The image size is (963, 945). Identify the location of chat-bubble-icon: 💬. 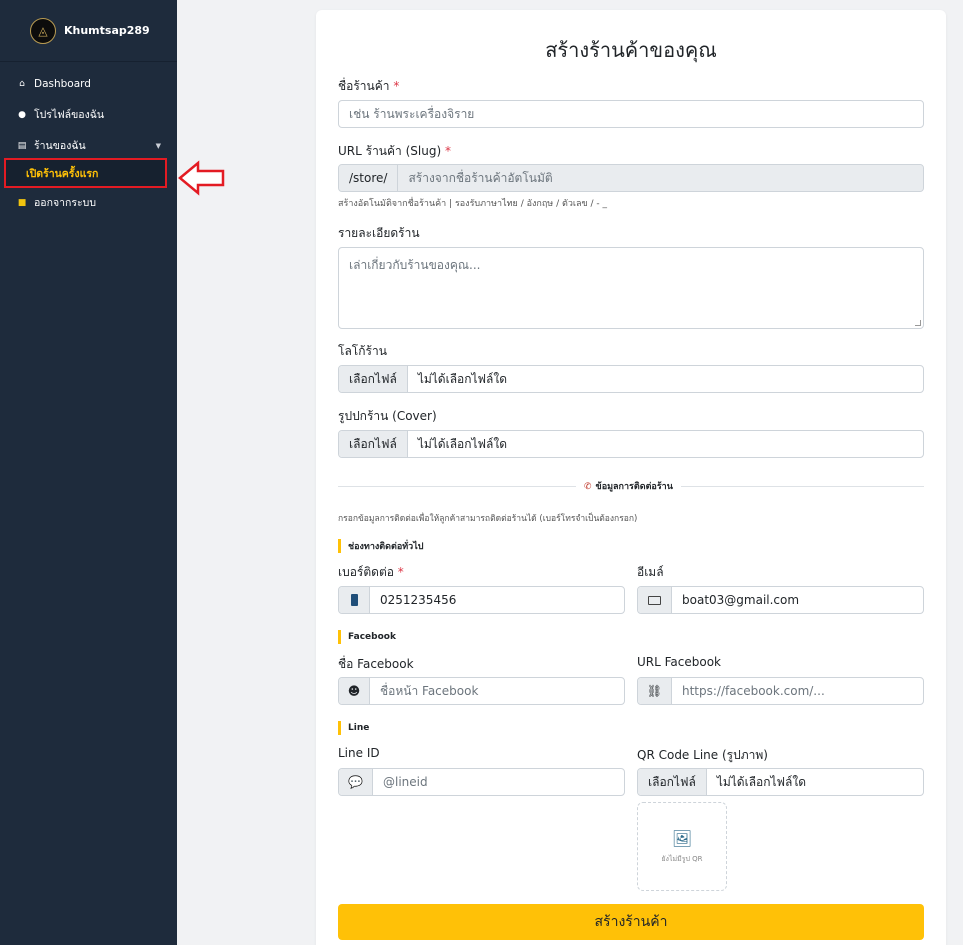
(356, 782).